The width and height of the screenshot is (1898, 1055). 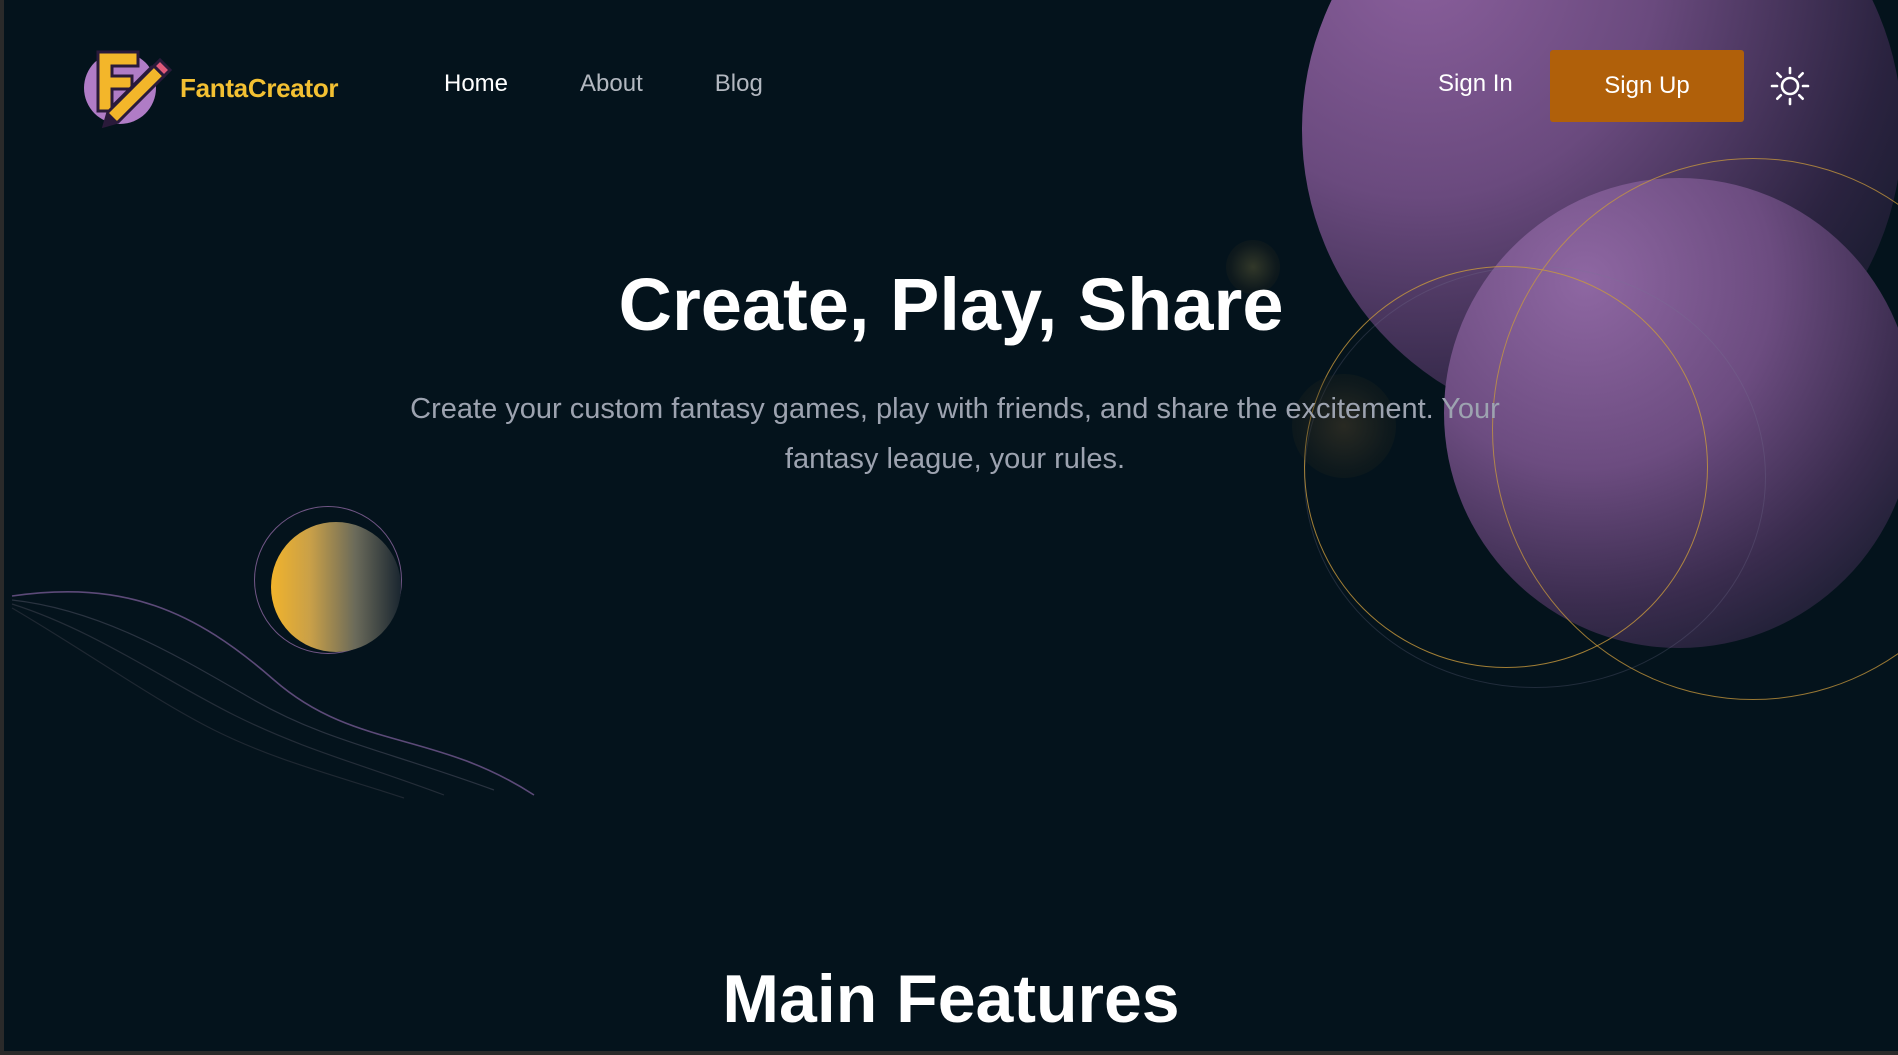 I want to click on f-pencil-logo-icon, so click(x=128, y=89).